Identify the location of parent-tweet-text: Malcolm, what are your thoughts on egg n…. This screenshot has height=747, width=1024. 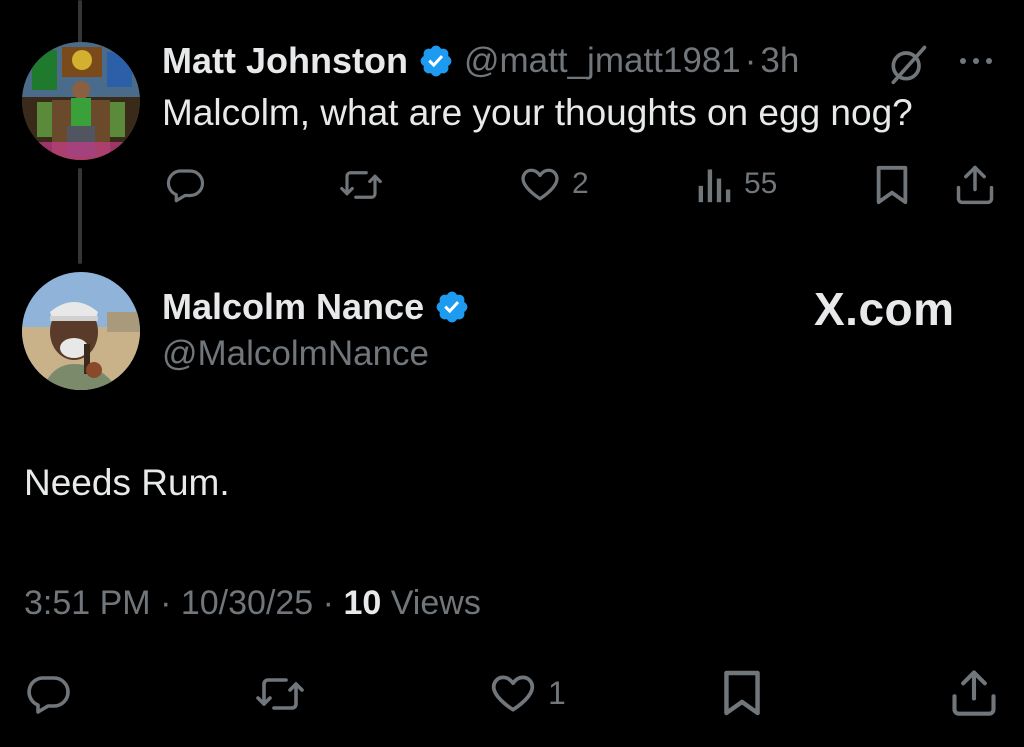
(537, 112).